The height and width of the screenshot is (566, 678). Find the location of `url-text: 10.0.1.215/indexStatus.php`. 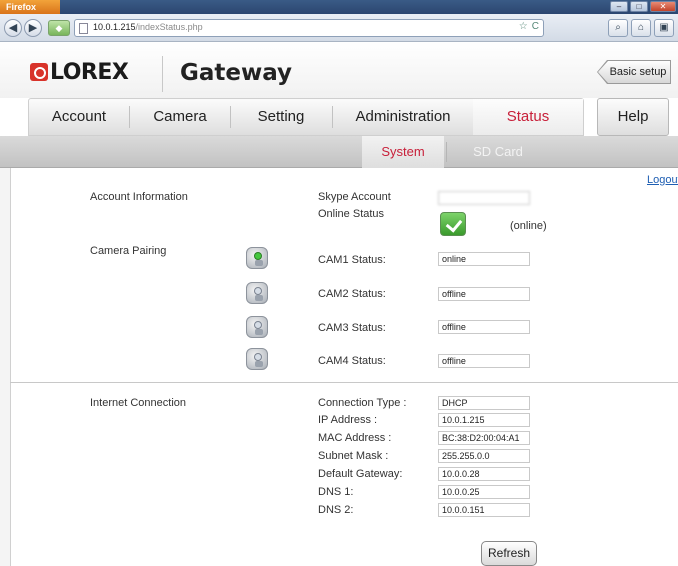

url-text: 10.0.1.215/indexStatus.php is located at coordinates (148, 27).